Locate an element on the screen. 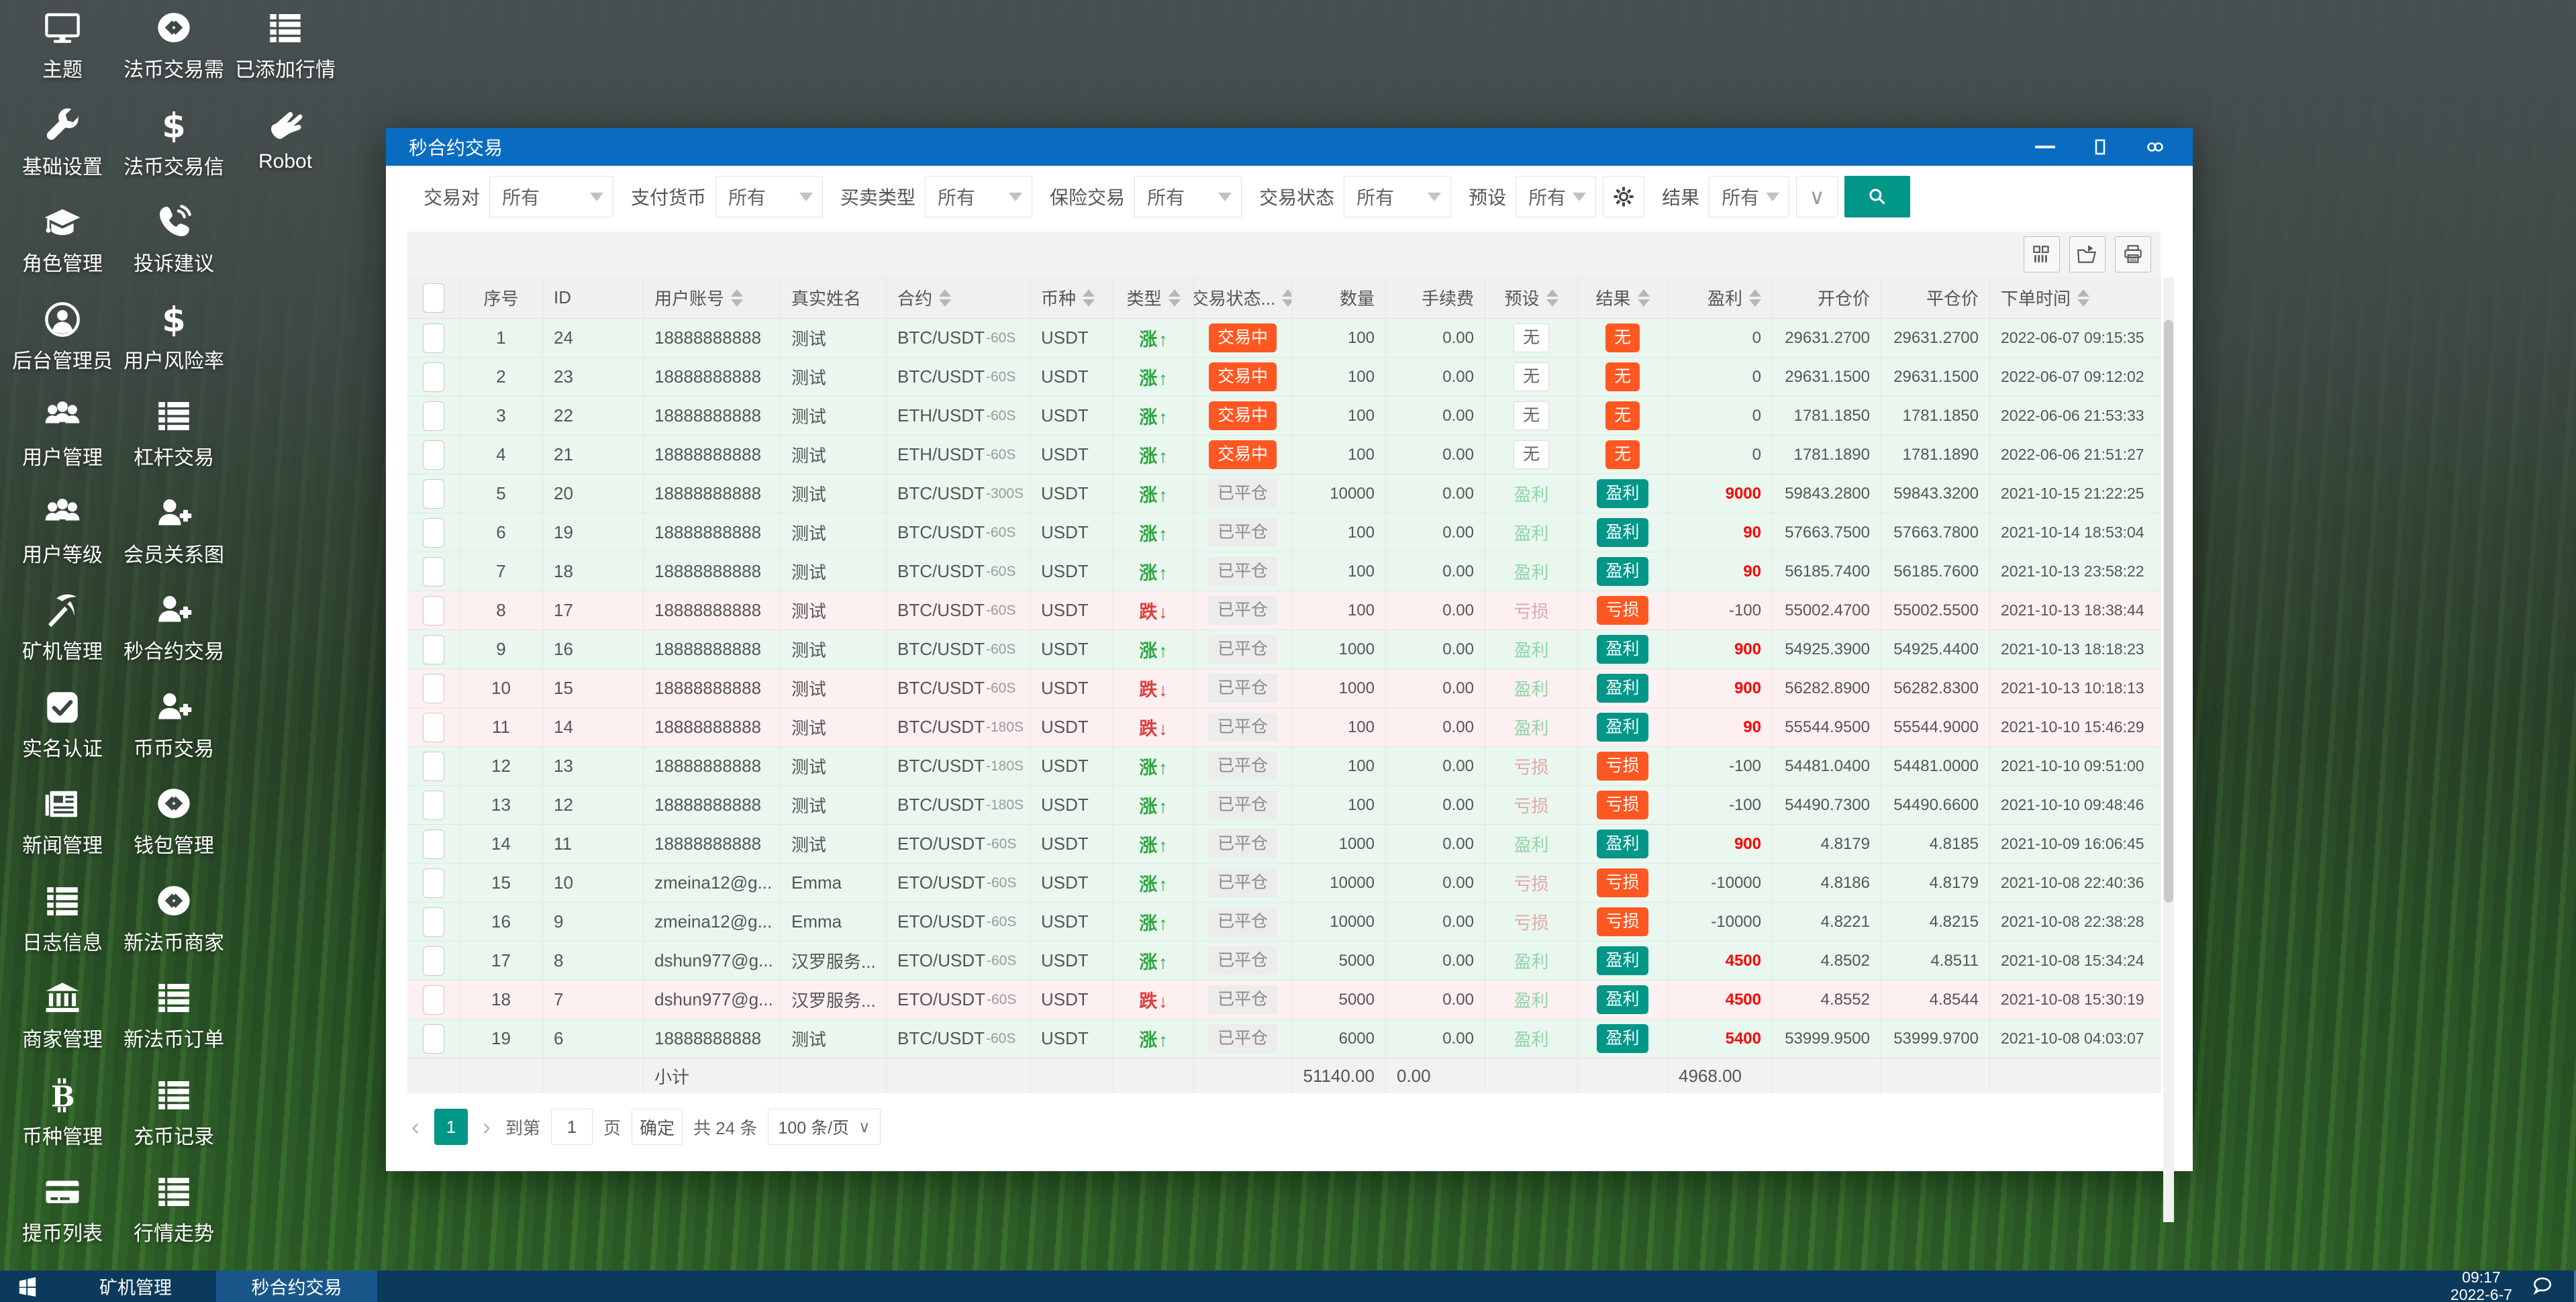 This screenshot has height=1302, width=2576. filter-insurance-select: 所有 is located at coordinates (1188, 196).